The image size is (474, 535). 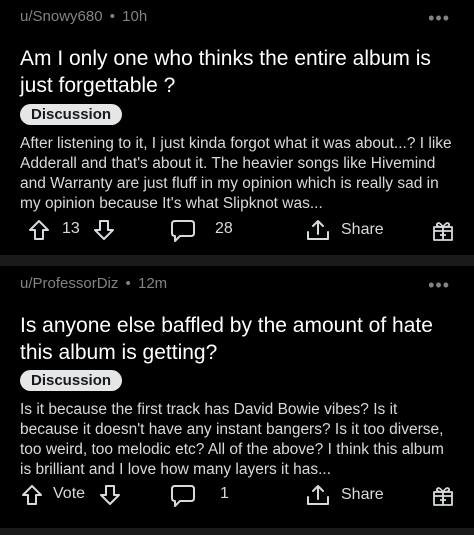 I want to click on post-time: 10h, so click(x=135, y=16).